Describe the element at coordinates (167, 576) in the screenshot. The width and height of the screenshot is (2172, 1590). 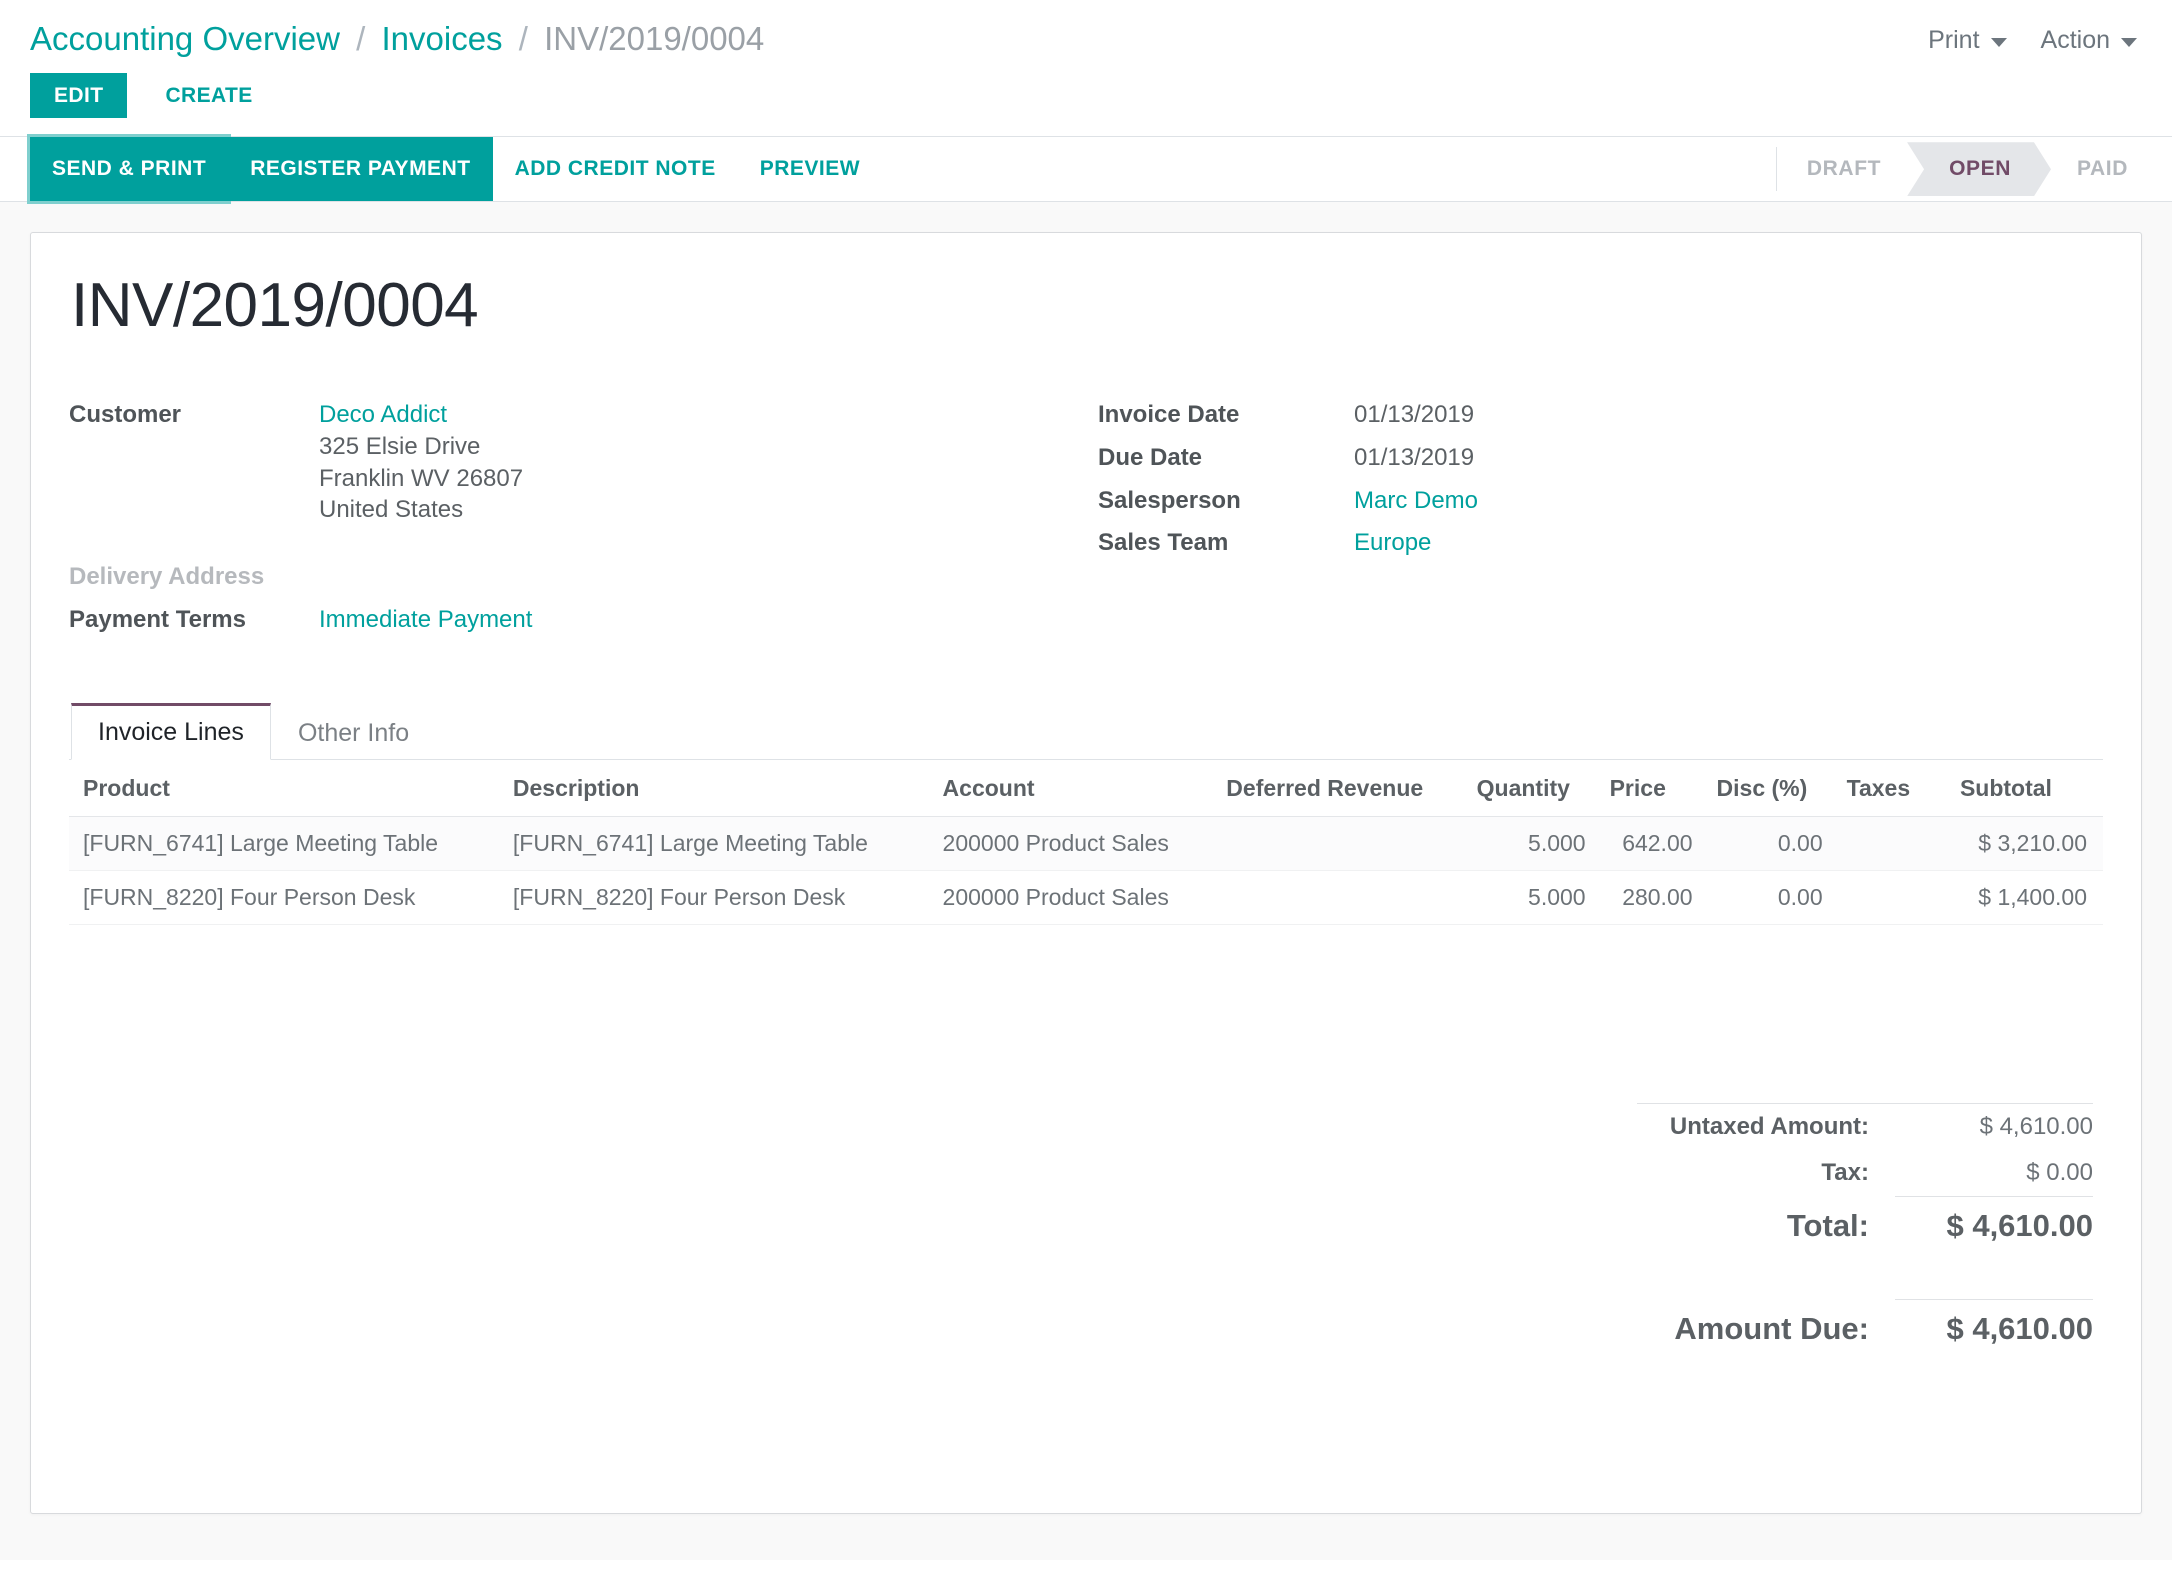
I see `delivery-address-label: Delivery Address` at that location.